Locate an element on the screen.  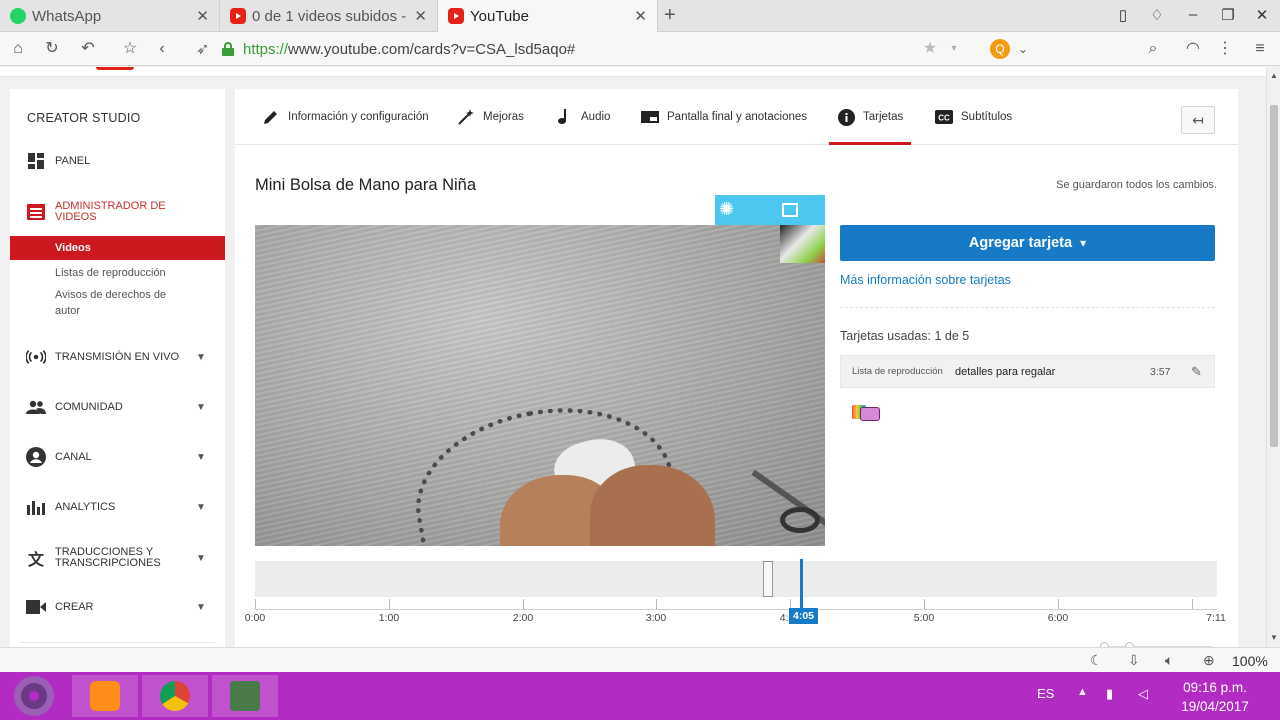
sidebar-toggle-icon: ▯ is located at coordinates (1123, 15).